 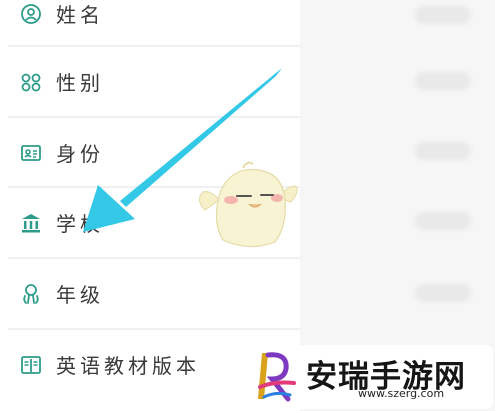 I want to click on mascot-sticker, so click(x=248, y=204).